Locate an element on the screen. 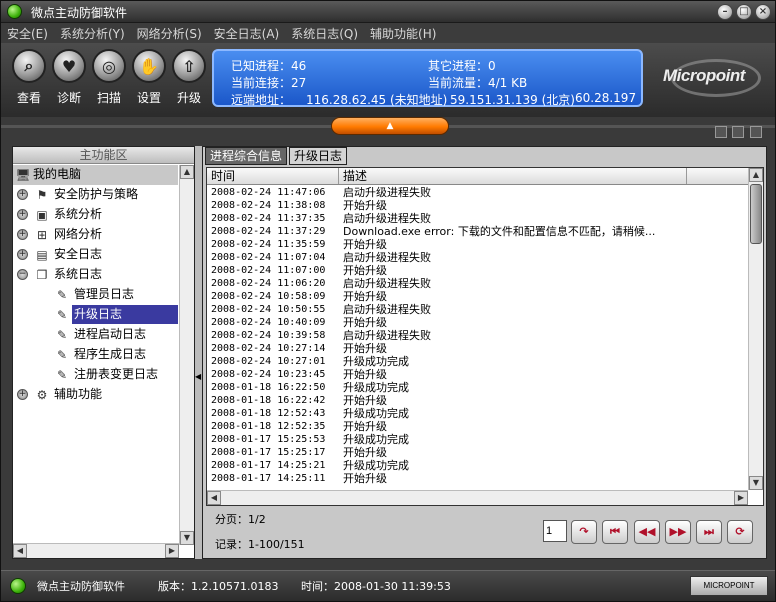 The width and height of the screenshot is (776, 602). table-row: 2008-01-18 12:52:35 开始升级 is located at coordinates (477, 426).